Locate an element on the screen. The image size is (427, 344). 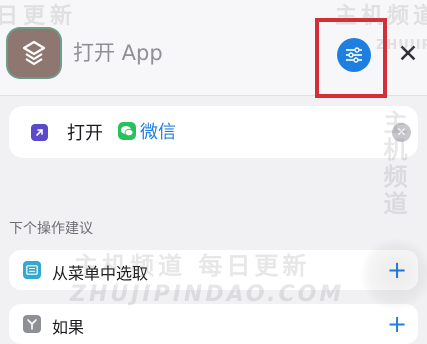
watermark-text: ZHUJIPINDAO is located at coordinates (401, 45).